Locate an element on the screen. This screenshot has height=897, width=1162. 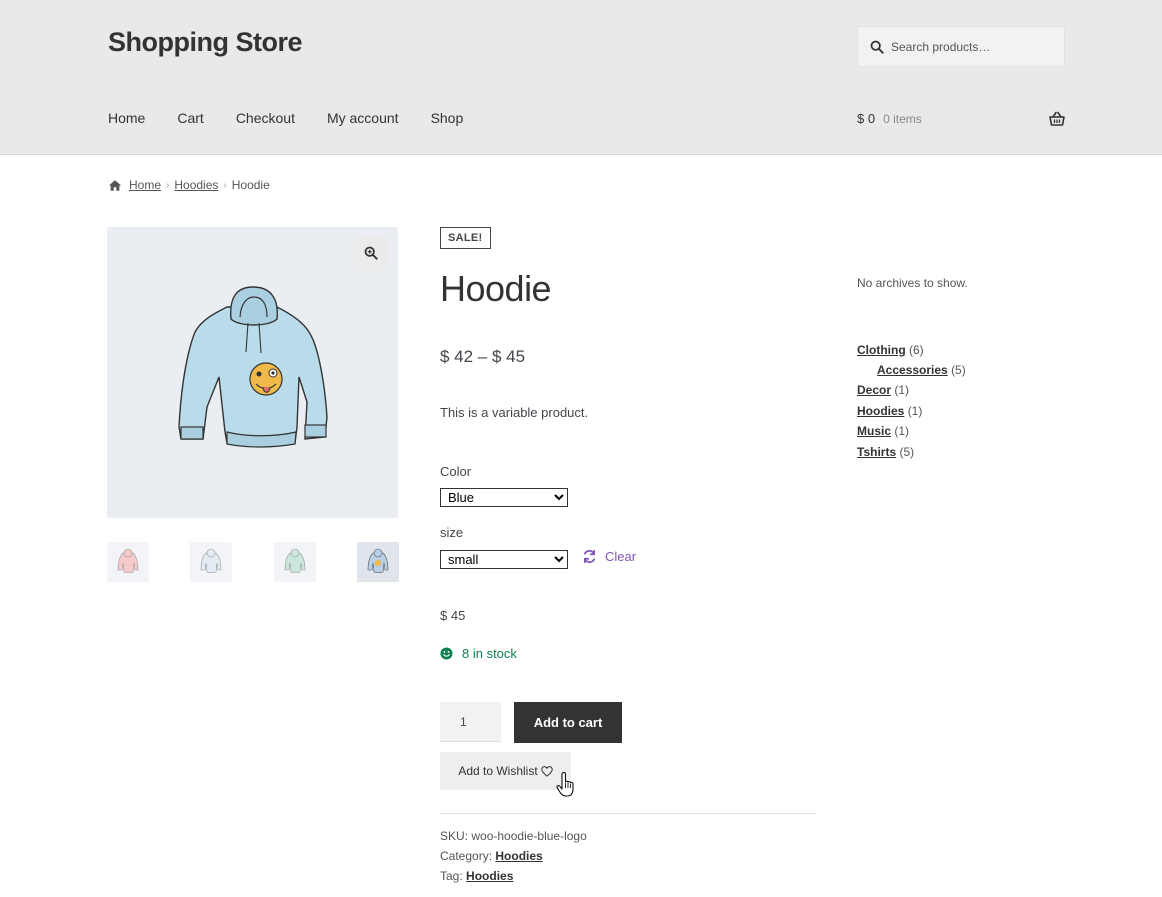
clear-variations-link: Clear is located at coordinates (609, 556).